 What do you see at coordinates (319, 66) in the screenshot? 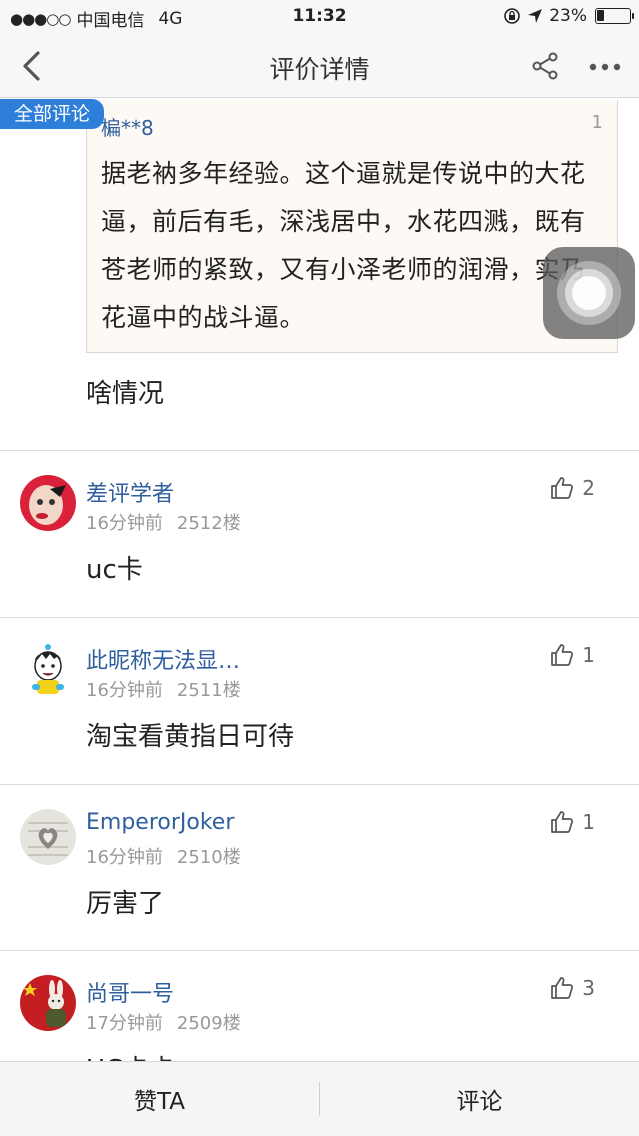
I see `nav-bar: 评价详情` at bounding box center [319, 66].